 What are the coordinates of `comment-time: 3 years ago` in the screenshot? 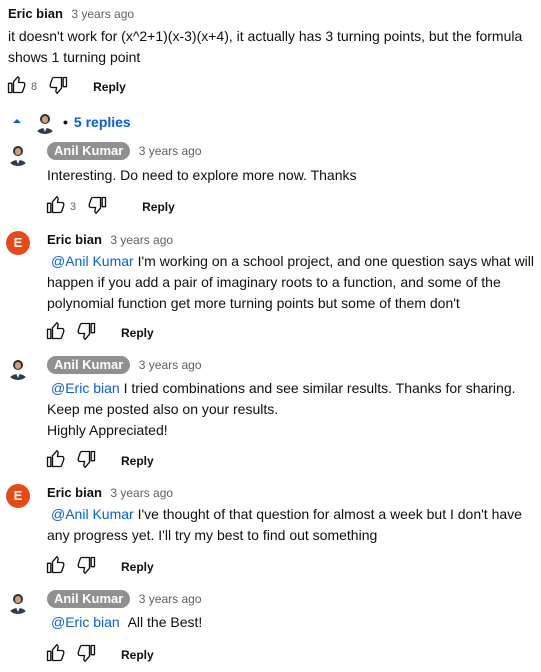 It's located at (102, 14).